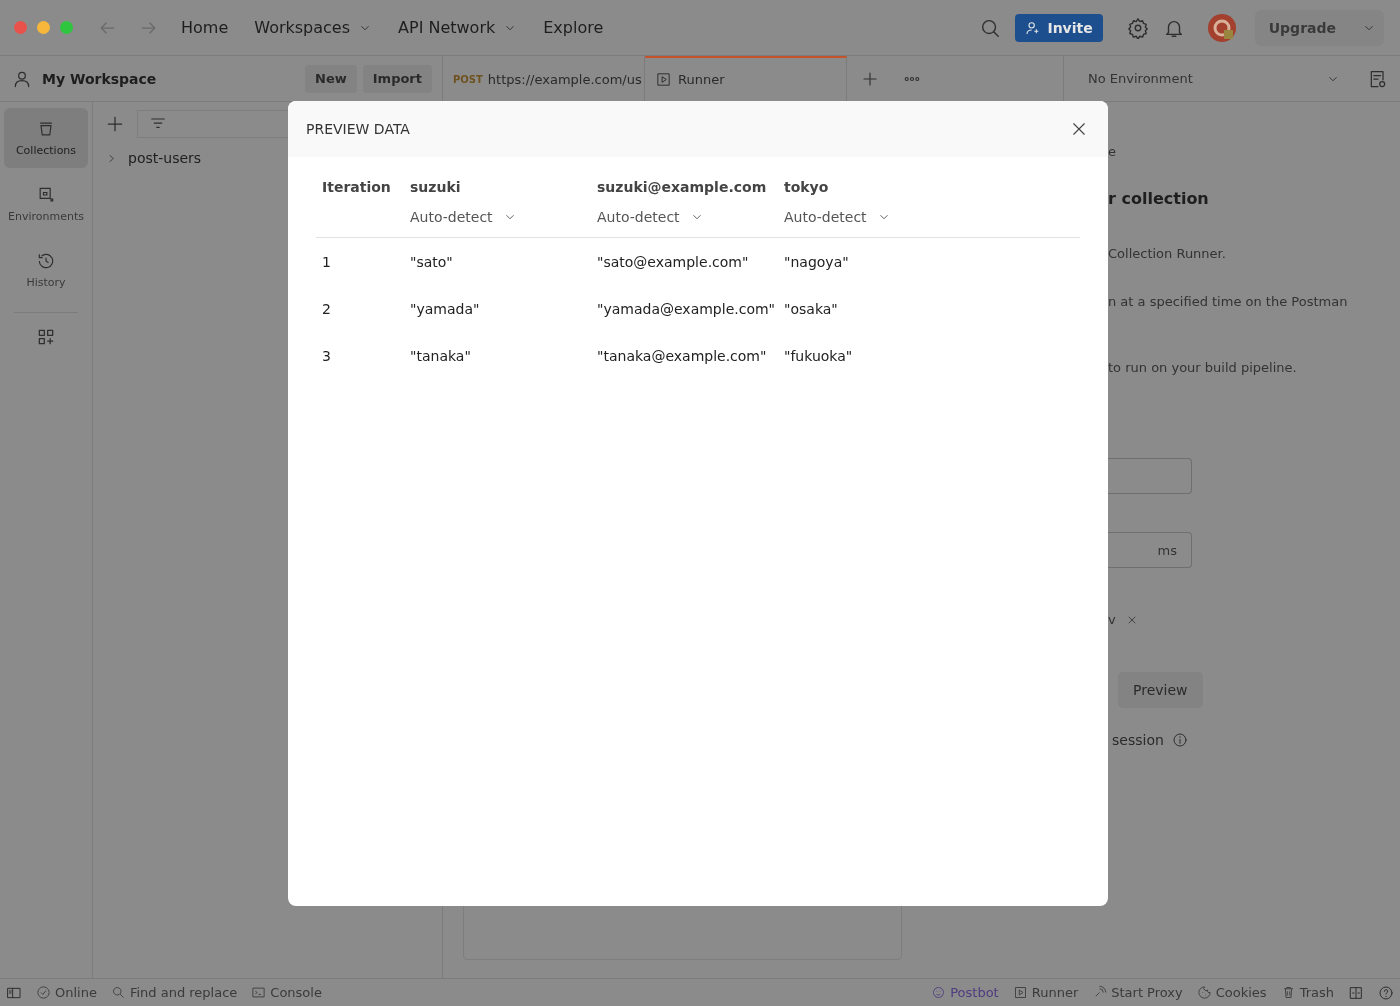 This screenshot has width=1400, height=1006. What do you see at coordinates (811, 308) in the screenshot?
I see `table-cell-text: "osaka"` at bounding box center [811, 308].